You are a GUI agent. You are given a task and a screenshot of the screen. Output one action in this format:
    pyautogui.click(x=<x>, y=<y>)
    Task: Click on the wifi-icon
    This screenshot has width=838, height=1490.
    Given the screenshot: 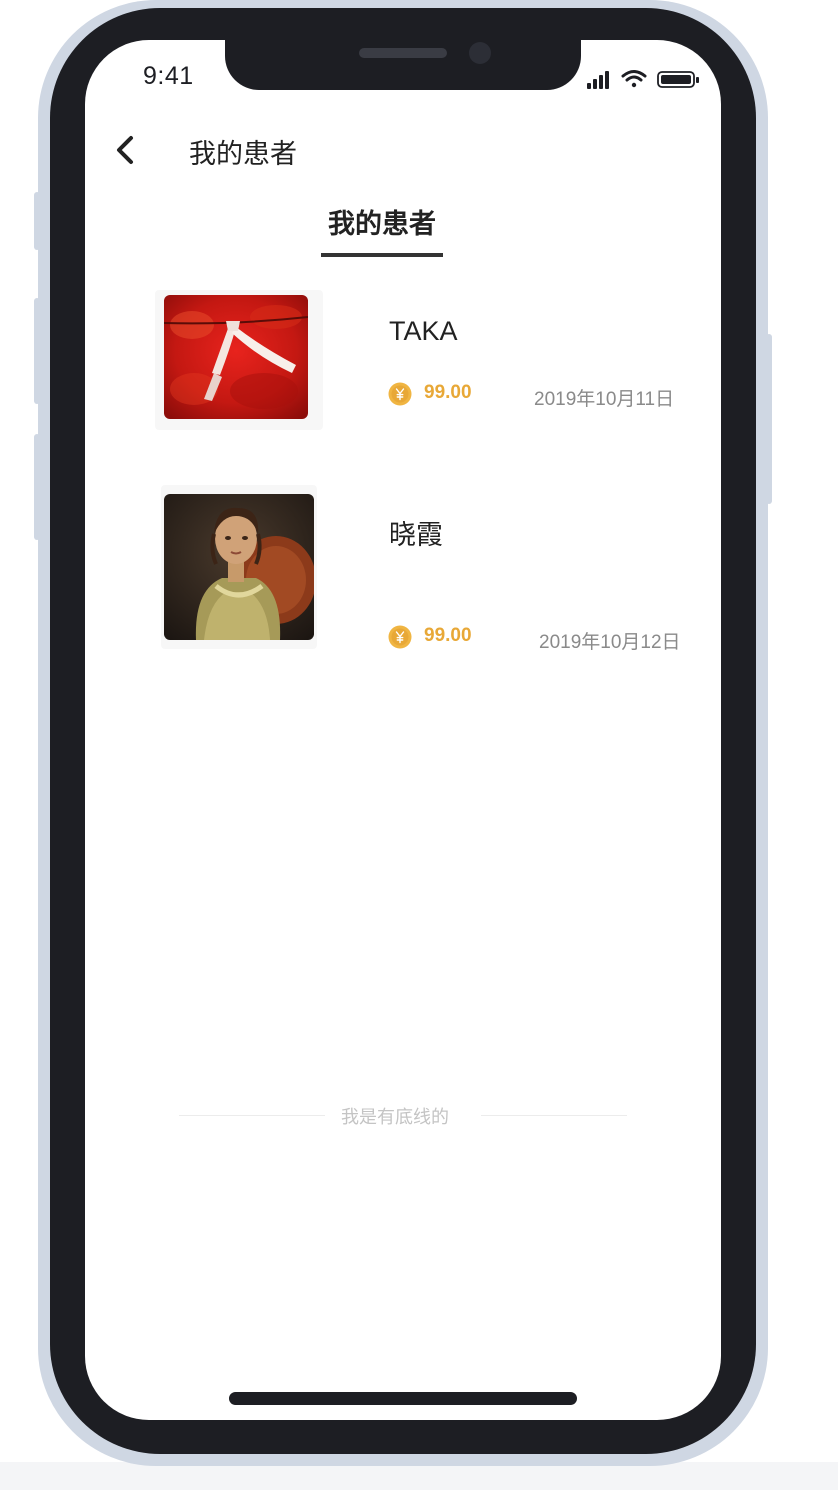 What is the action you would take?
    pyautogui.click(x=634, y=79)
    